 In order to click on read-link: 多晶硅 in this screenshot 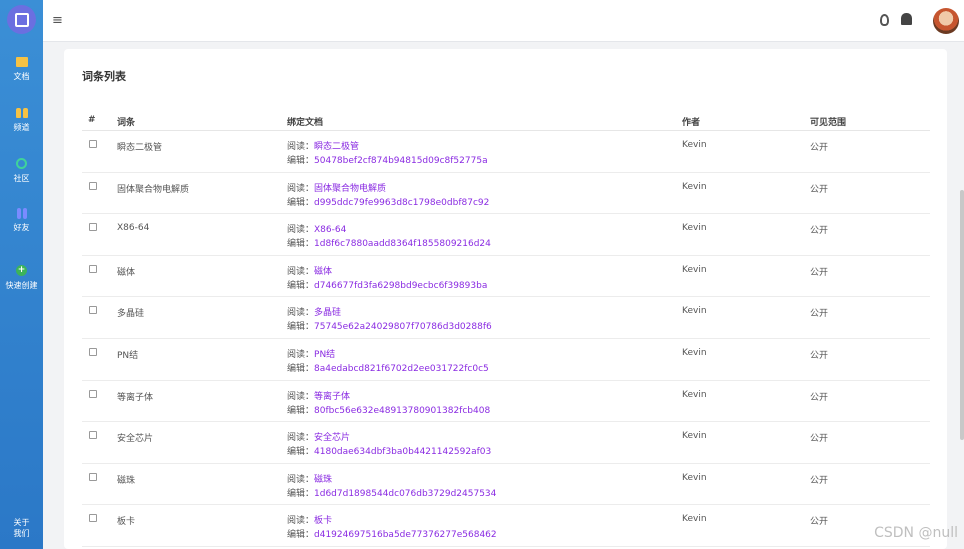, I will do `click(327, 313)`.